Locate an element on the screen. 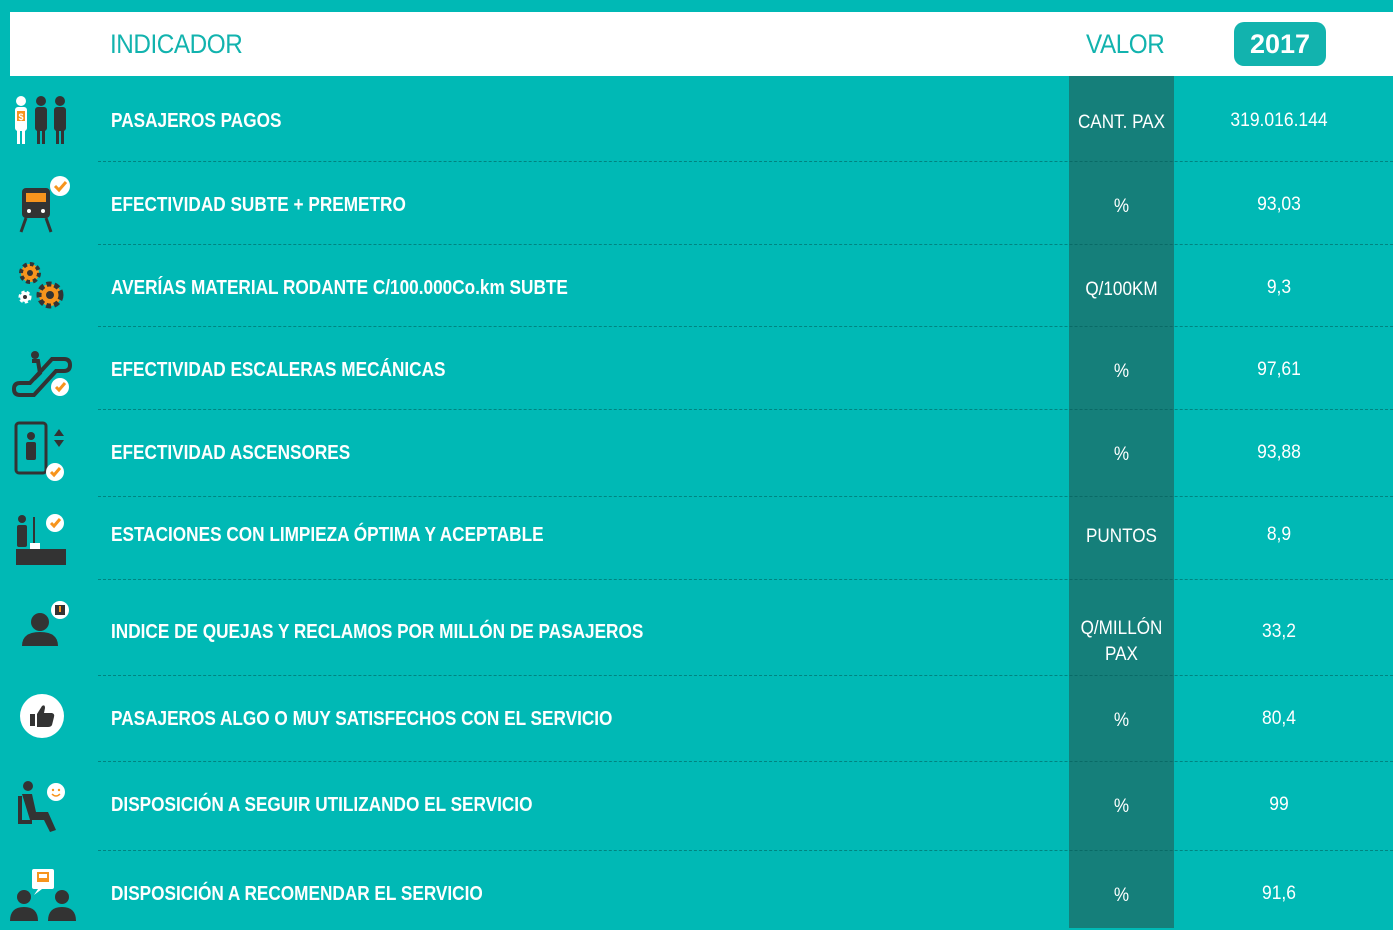  indicator-value: 8,9 is located at coordinates (1279, 534).